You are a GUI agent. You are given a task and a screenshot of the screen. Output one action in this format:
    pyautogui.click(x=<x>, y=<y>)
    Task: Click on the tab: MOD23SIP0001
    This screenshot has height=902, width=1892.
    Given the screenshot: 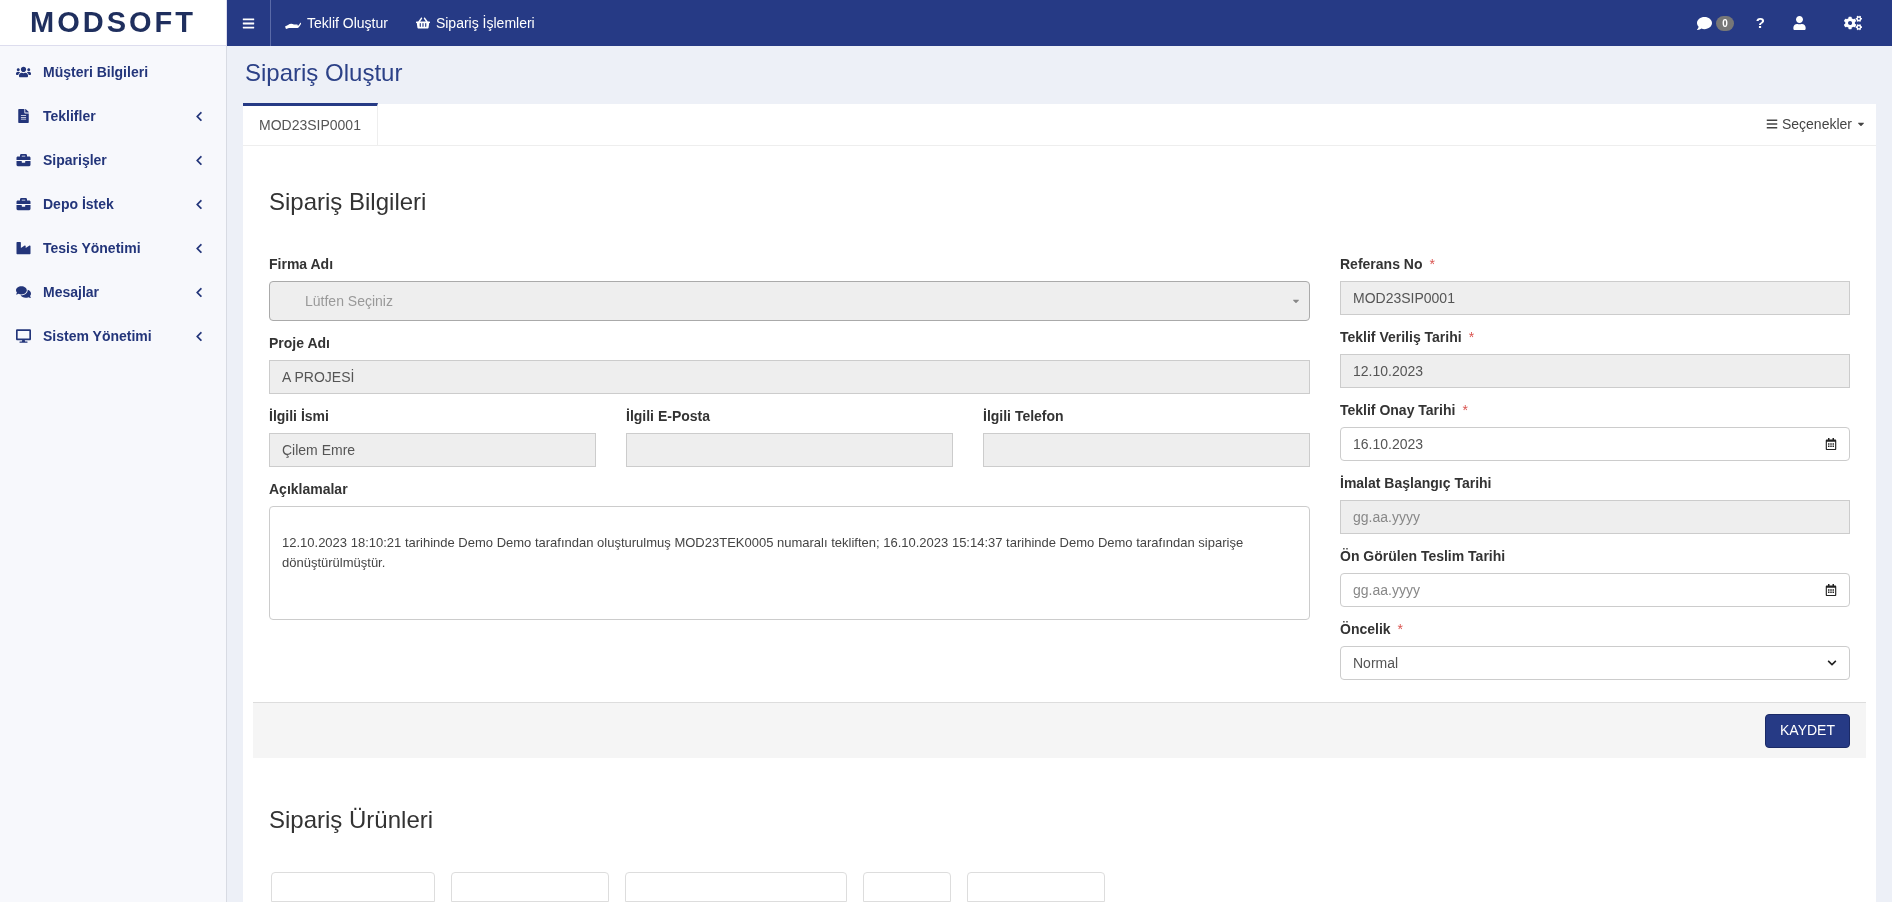 What is the action you would take?
    pyautogui.click(x=310, y=124)
    